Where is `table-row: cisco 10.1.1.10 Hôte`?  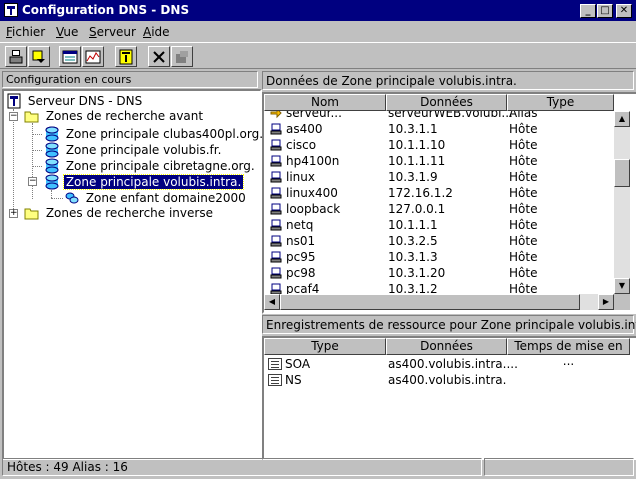 table-row: cisco 10.1.1.10 Hôte is located at coordinates (439, 145).